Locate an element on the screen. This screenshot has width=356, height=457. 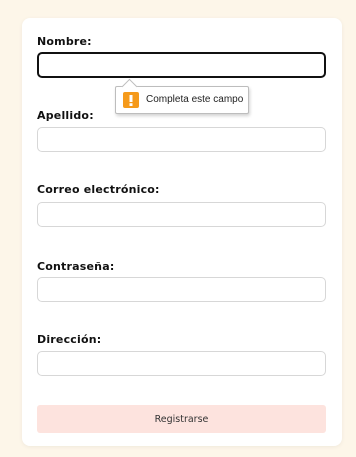
apellido-label: Apellido: is located at coordinates (65, 115).